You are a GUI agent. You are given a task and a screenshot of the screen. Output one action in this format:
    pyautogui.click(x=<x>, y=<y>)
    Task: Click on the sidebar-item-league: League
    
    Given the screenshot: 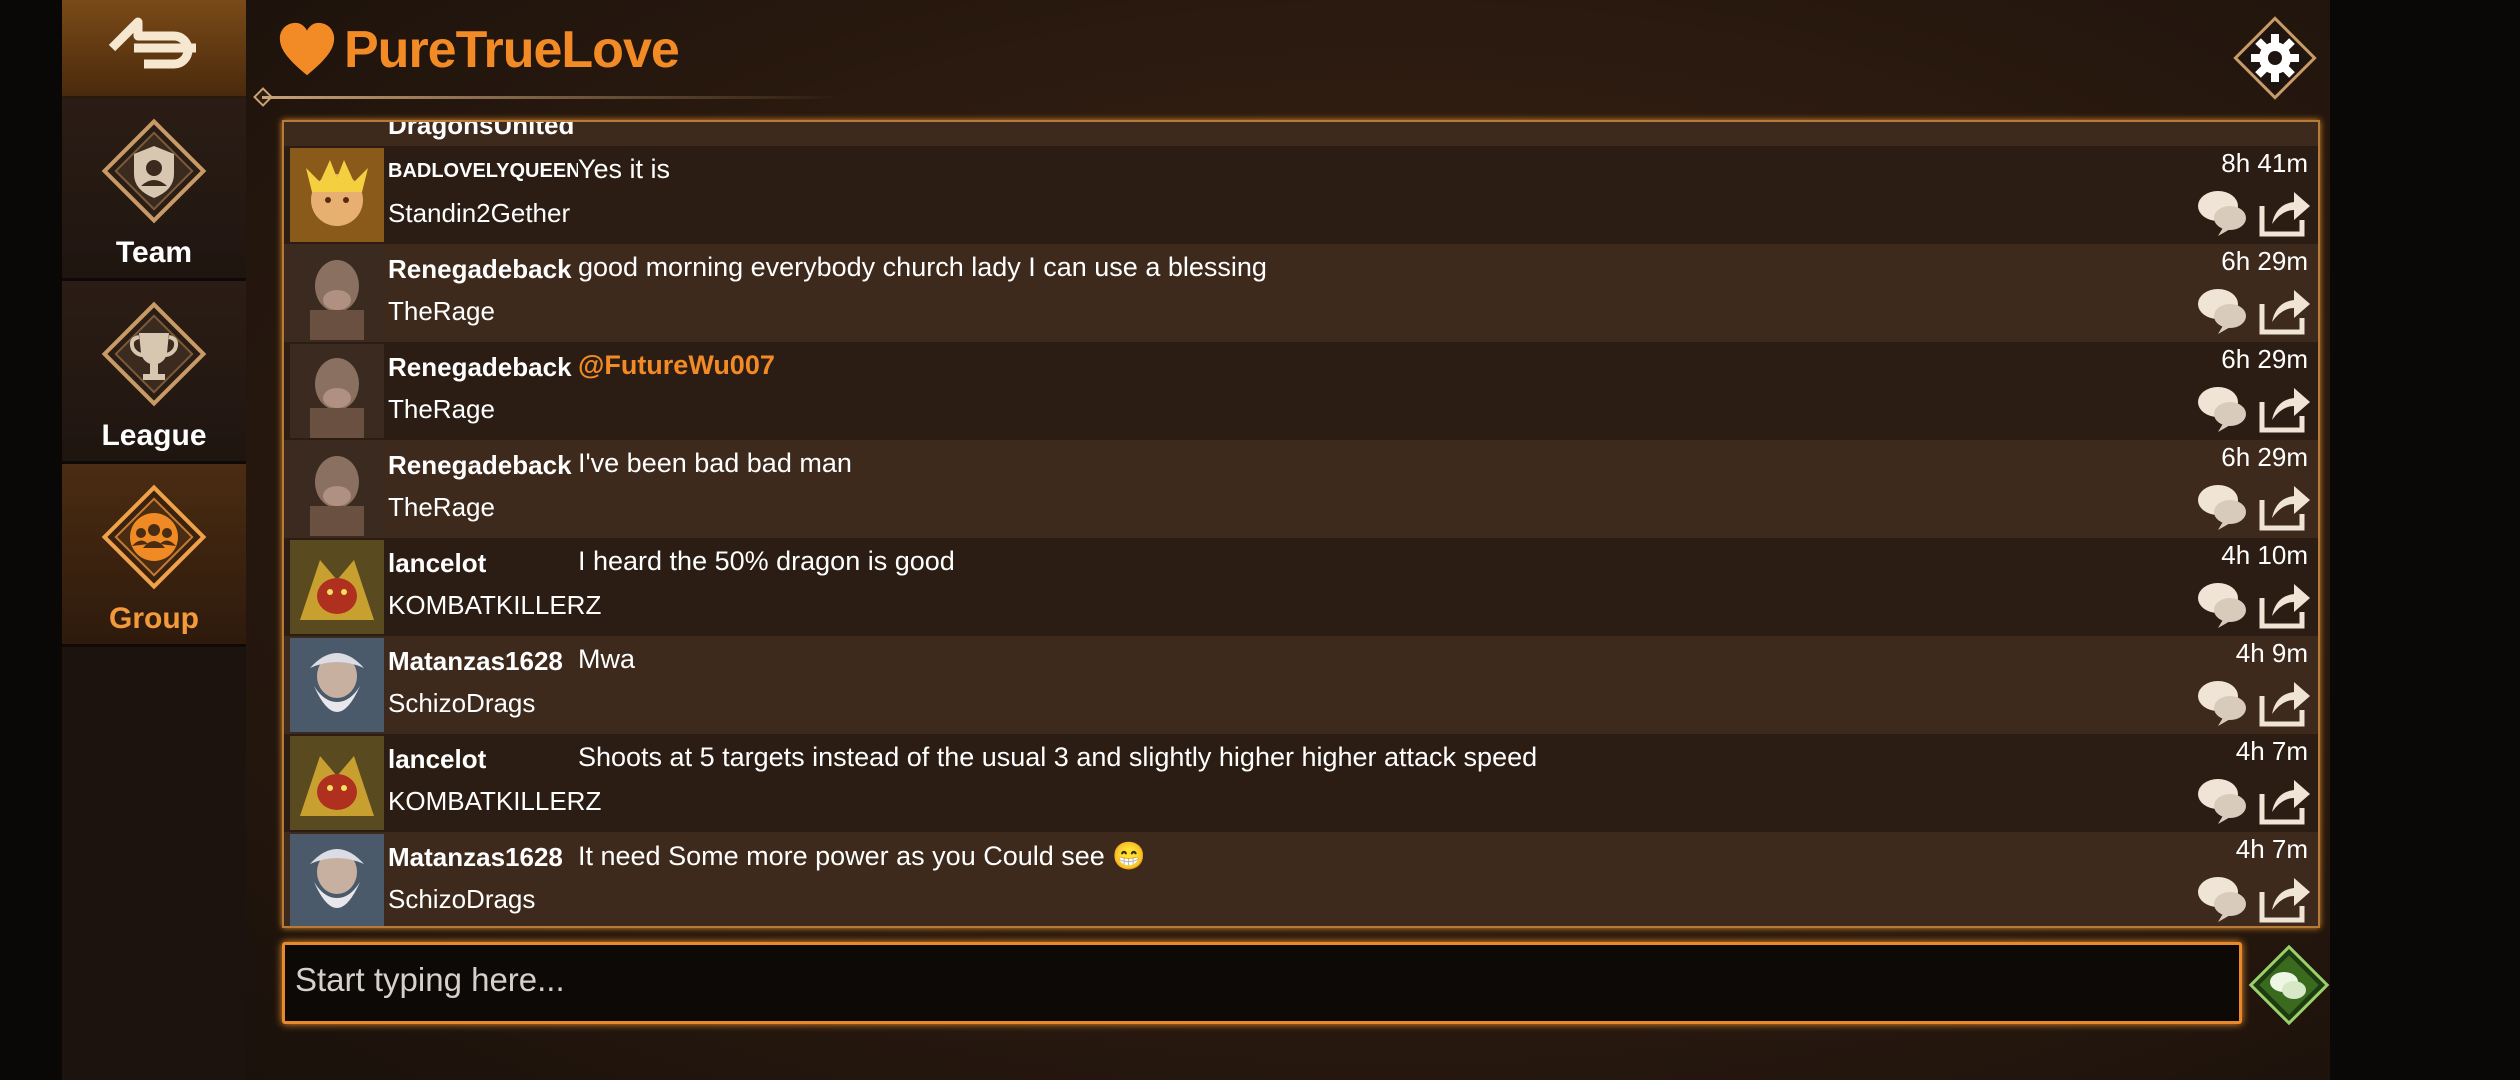 What is the action you would take?
    pyautogui.click(x=154, y=372)
    